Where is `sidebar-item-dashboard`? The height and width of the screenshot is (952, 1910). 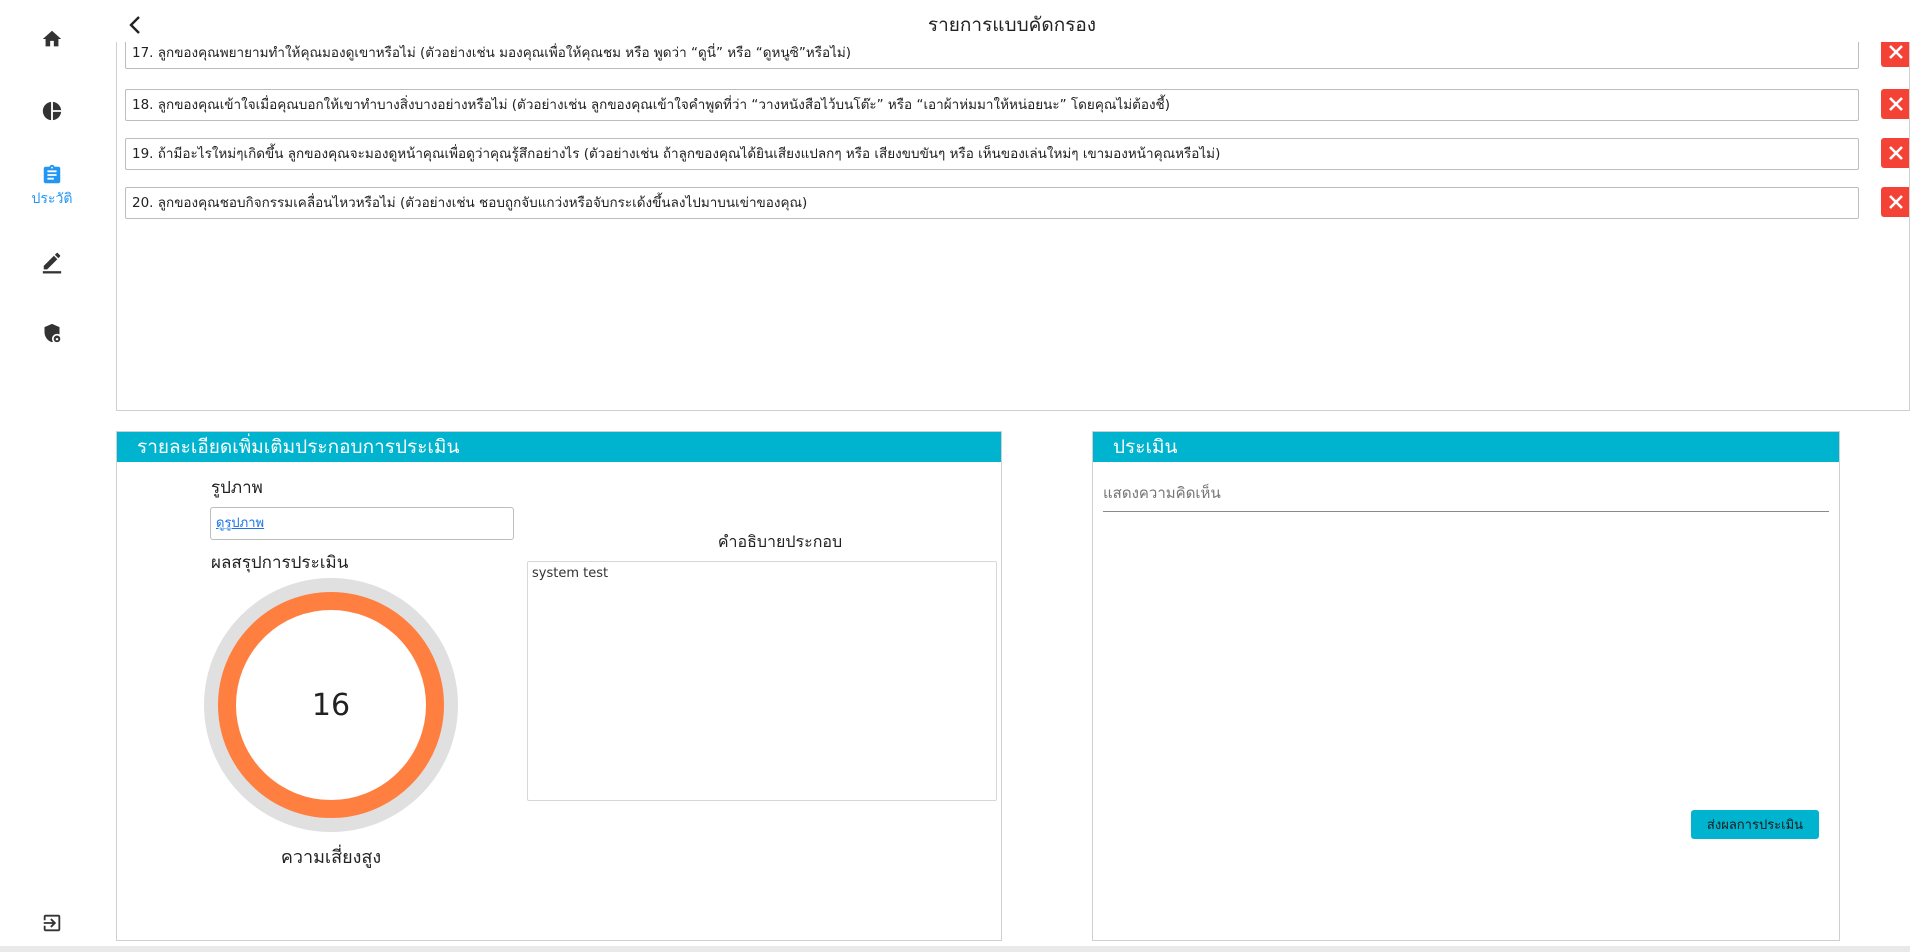 sidebar-item-dashboard is located at coordinates (52, 111).